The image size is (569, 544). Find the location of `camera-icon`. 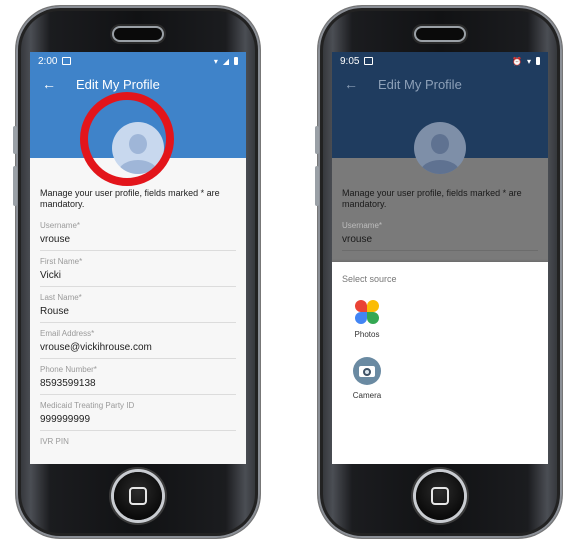

camera-icon is located at coordinates (367, 371).